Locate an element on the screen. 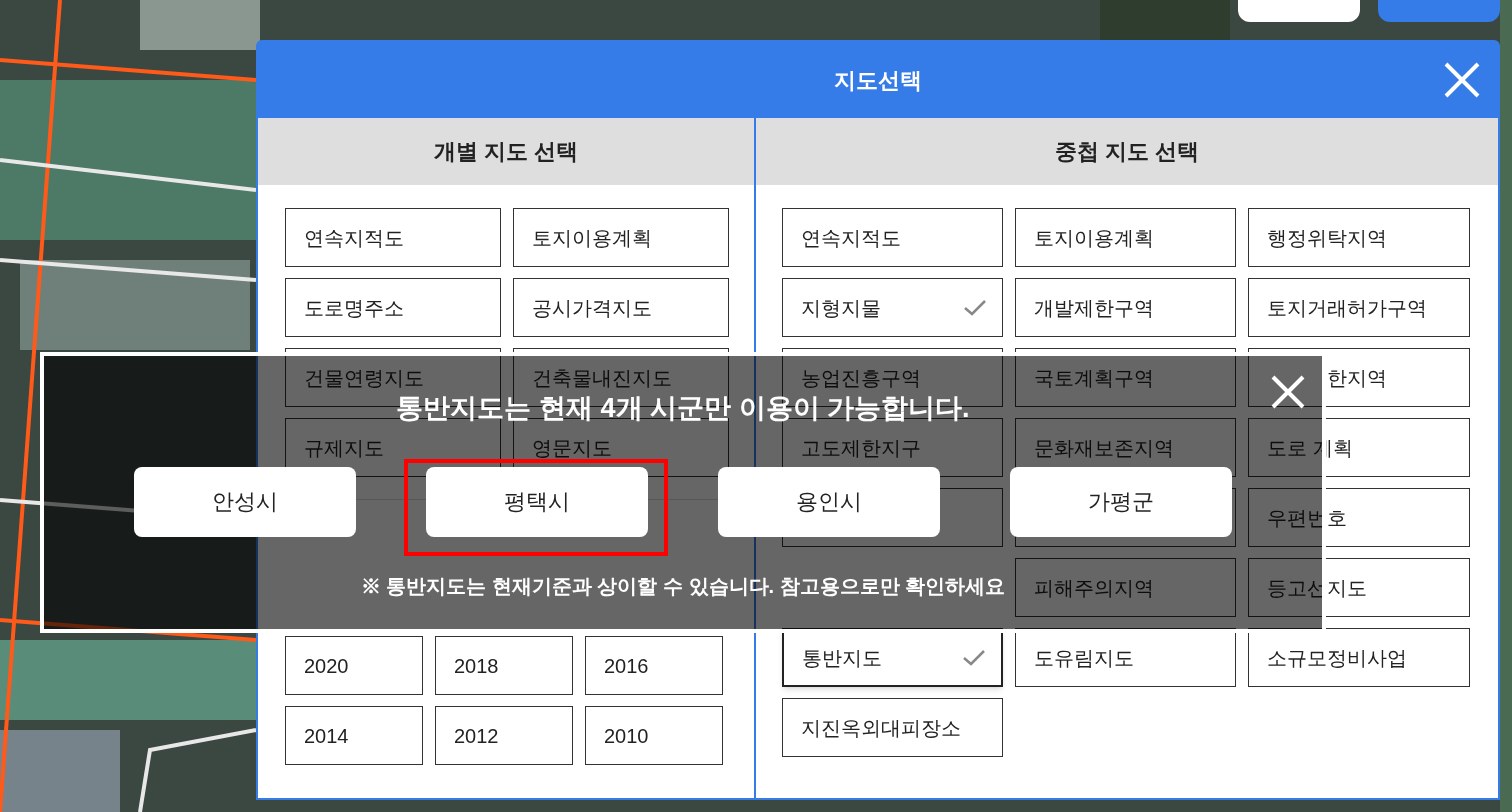 This screenshot has height=812, width=1512. column-title: 개별 지도 선택 is located at coordinates (506, 152).